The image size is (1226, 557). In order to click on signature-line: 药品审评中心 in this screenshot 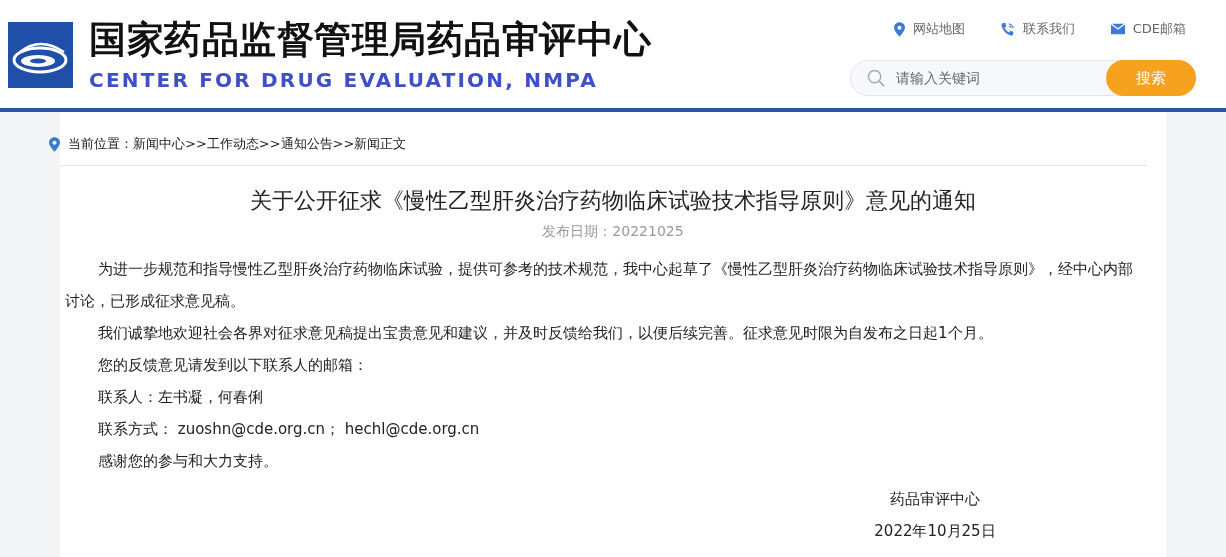, I will do `click(935, 499)`.